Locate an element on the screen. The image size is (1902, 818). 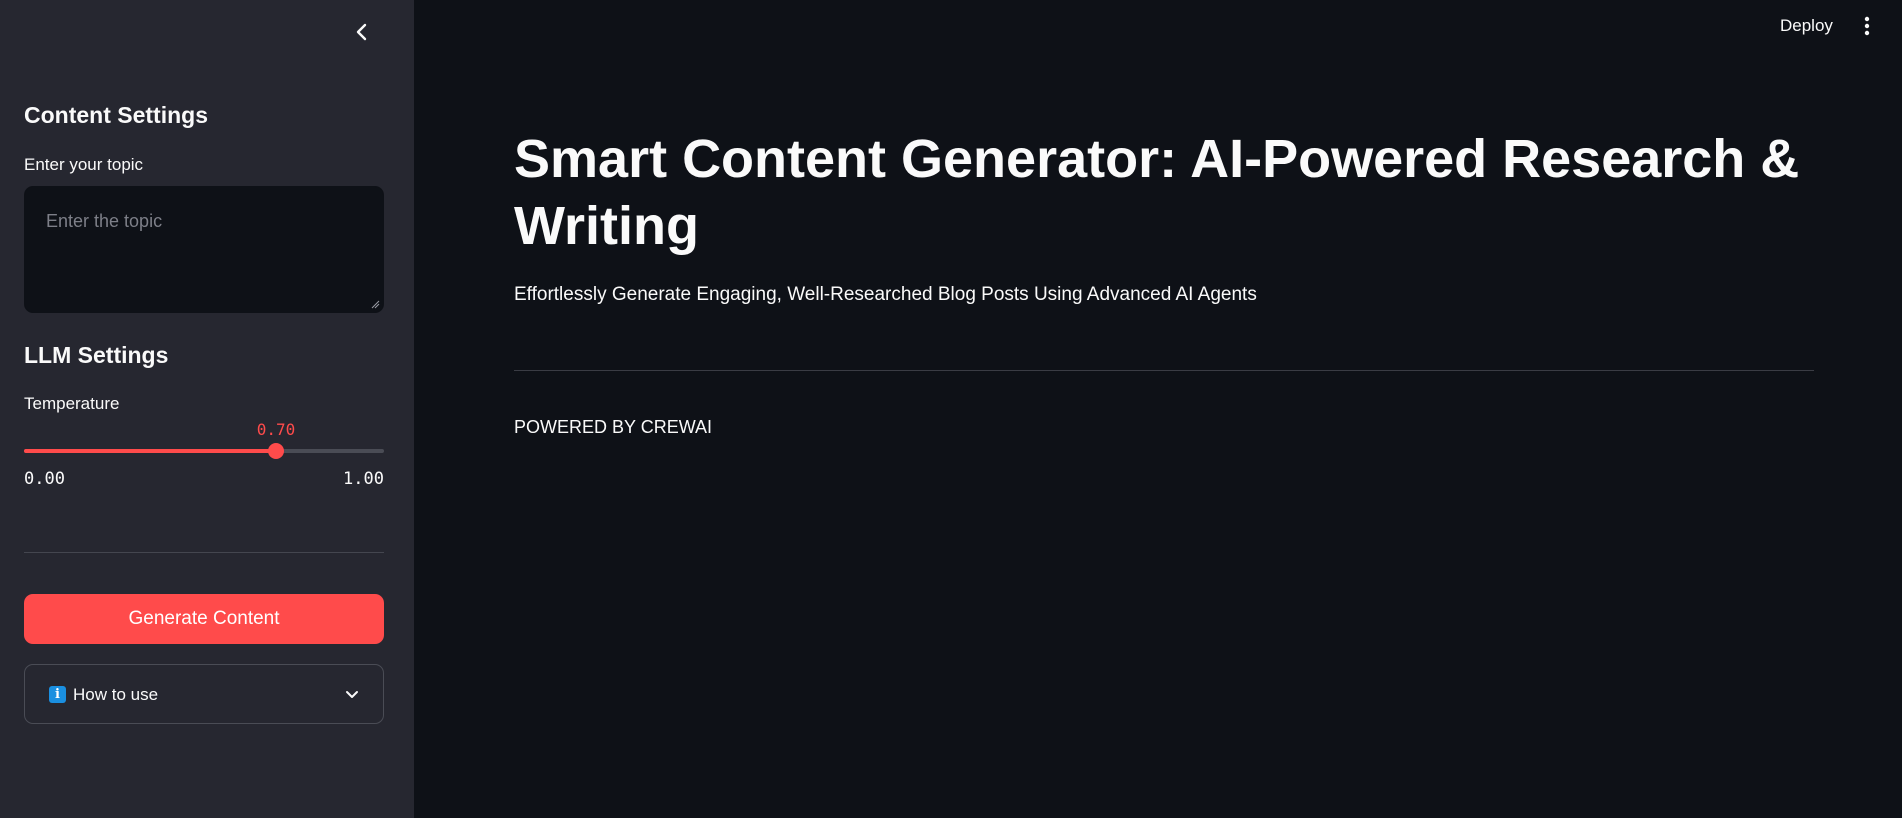
content-settings-heading: Content Settings is located at coordinates (116, 115).